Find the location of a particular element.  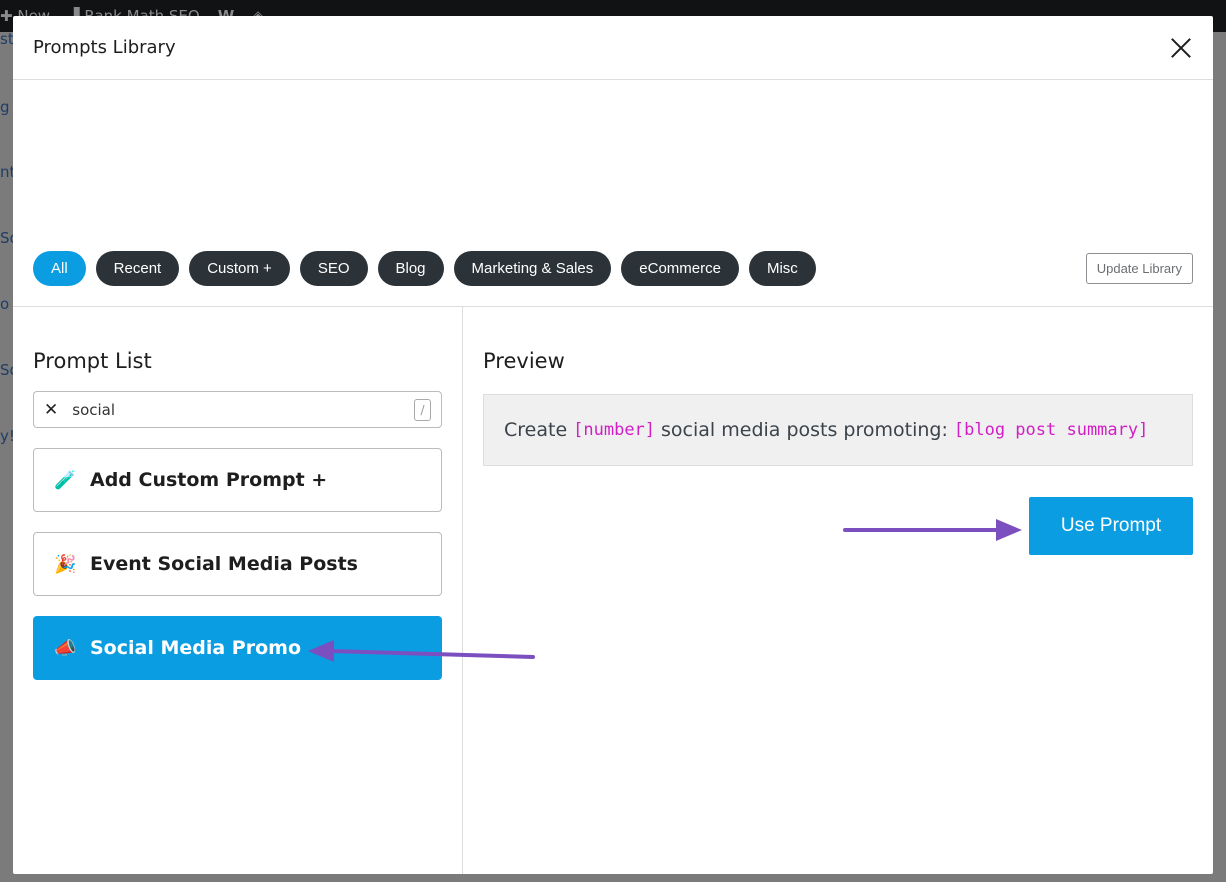

category-blog: Blog is located at coordinates (410, 268).